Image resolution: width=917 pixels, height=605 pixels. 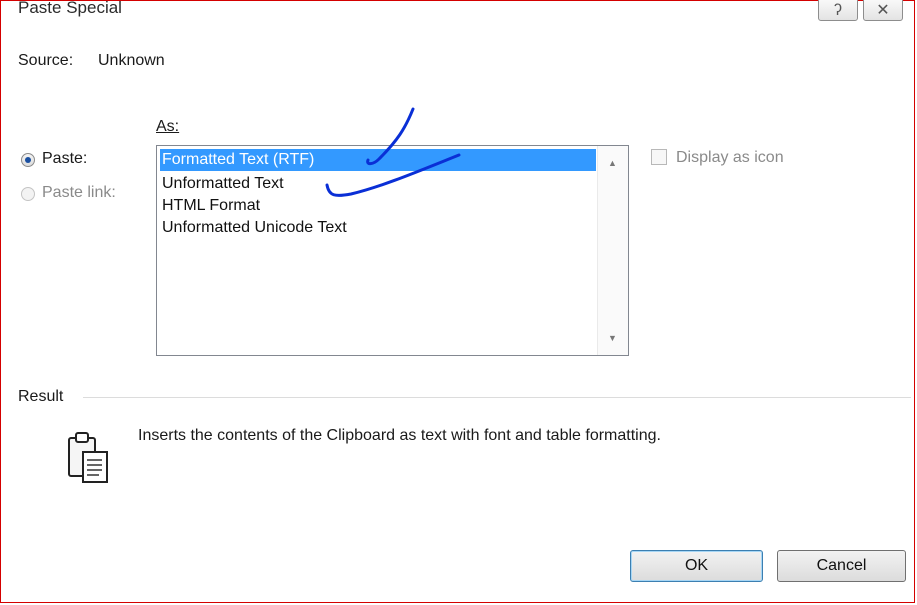 What do you see at coordinates (79, 192) in the screenshot?
I see `paste-link-radio-label: Paste link:` at bounding box center [79, 192].